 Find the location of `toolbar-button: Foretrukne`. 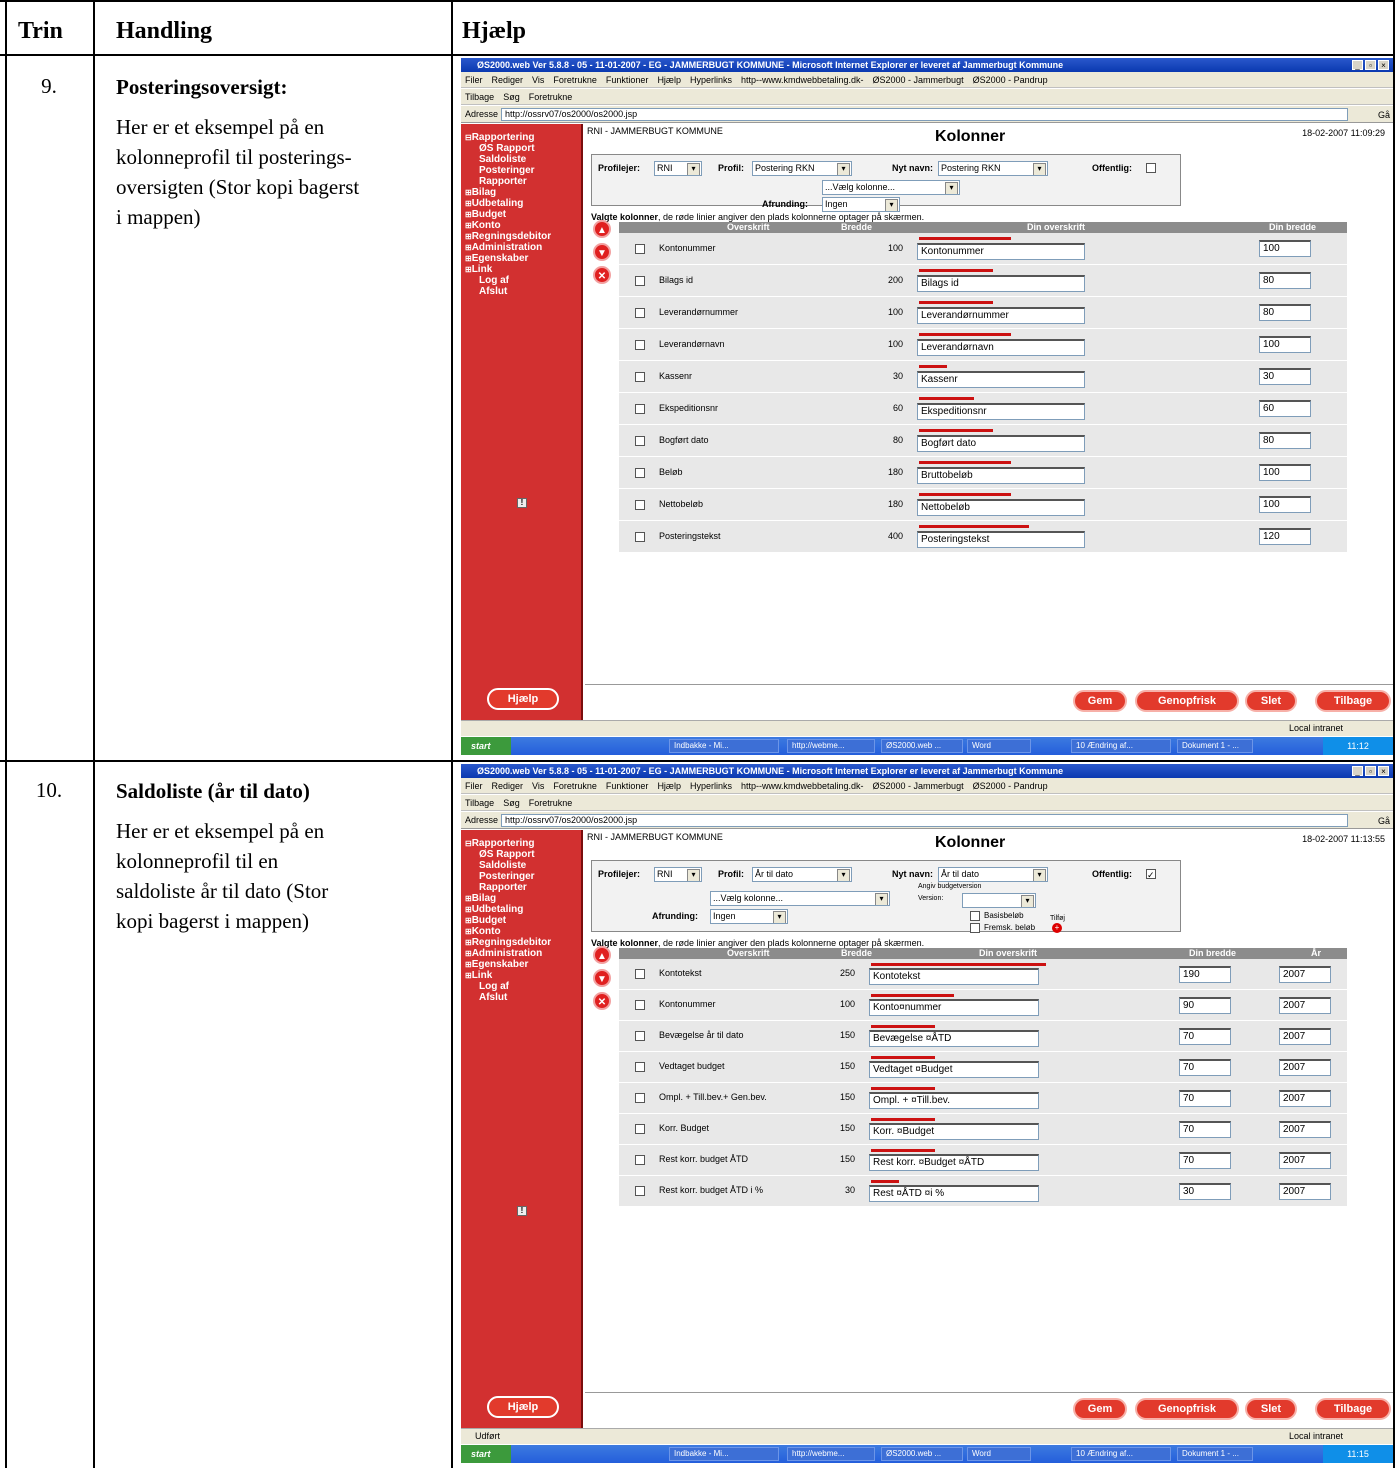

toolbar-button: Foretrukne is located at coordinates (551, 803).